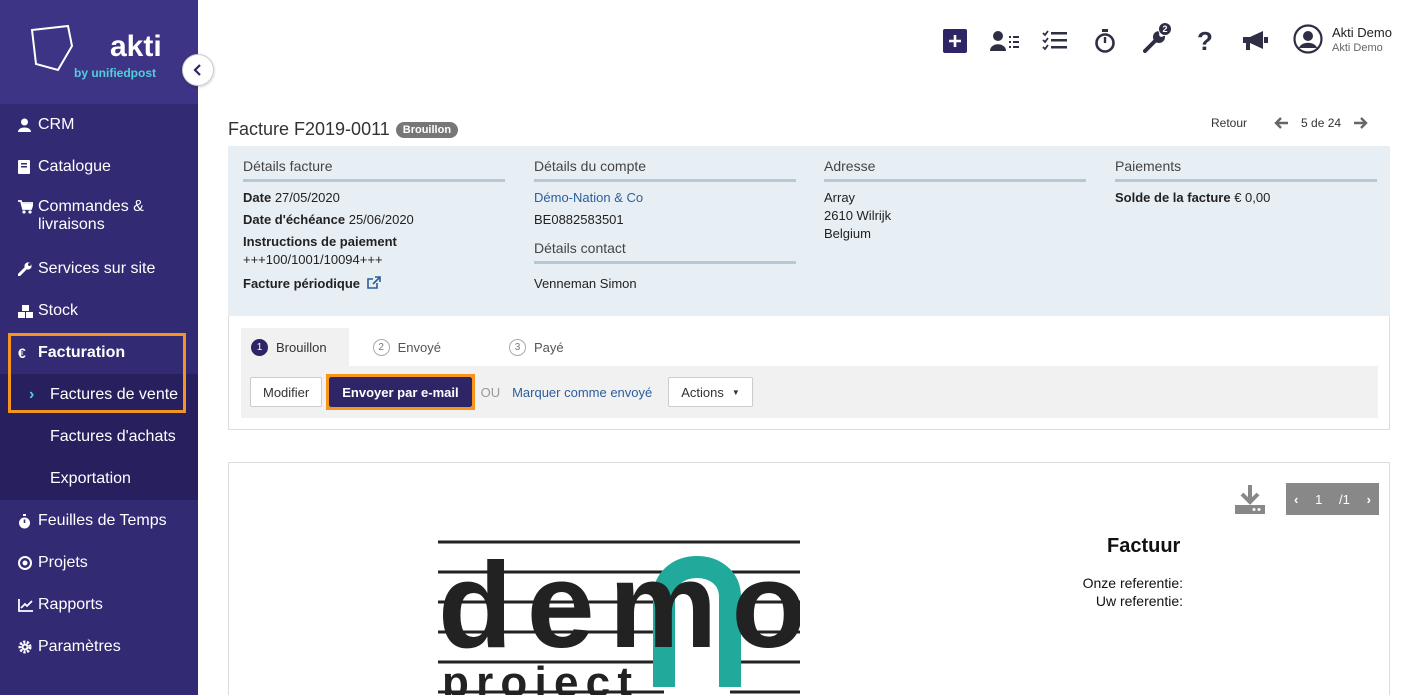 The image size is (1403, 695). I want to click on contact-name: Venneman Simon, so click(585, 283).